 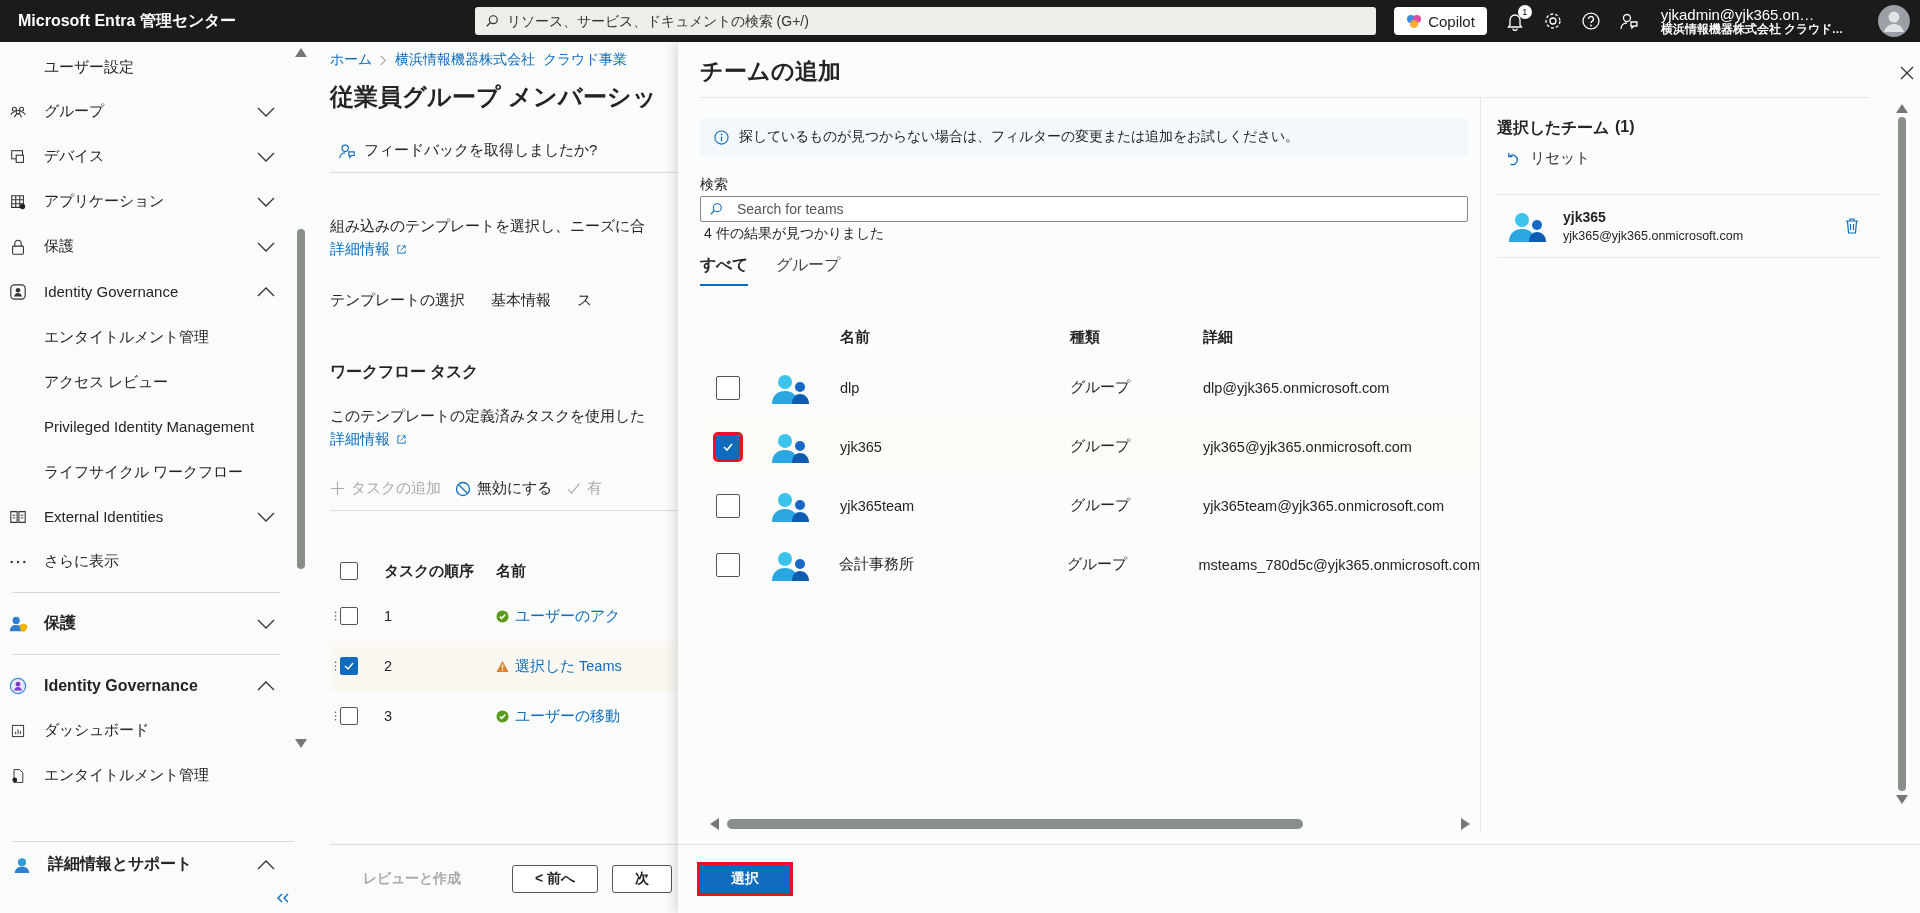 What do you see at coordinates (555, 879) in the screenshot?
I see `previous-button: < 前へ` at bounding box center [555, 879].